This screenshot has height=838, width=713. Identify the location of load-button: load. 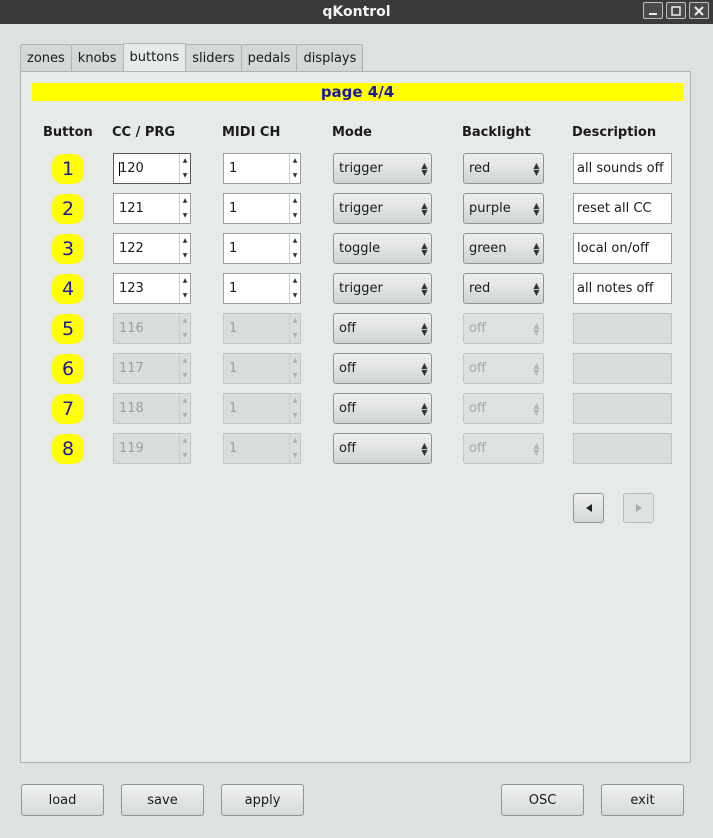
(62, 800).